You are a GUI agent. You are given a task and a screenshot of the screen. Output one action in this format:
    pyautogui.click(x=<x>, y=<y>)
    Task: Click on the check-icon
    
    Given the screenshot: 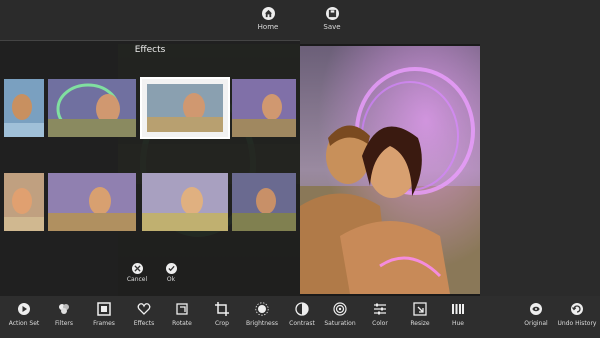 What is the action you would take?
    pyautogui.click(x=171, y=268)
    